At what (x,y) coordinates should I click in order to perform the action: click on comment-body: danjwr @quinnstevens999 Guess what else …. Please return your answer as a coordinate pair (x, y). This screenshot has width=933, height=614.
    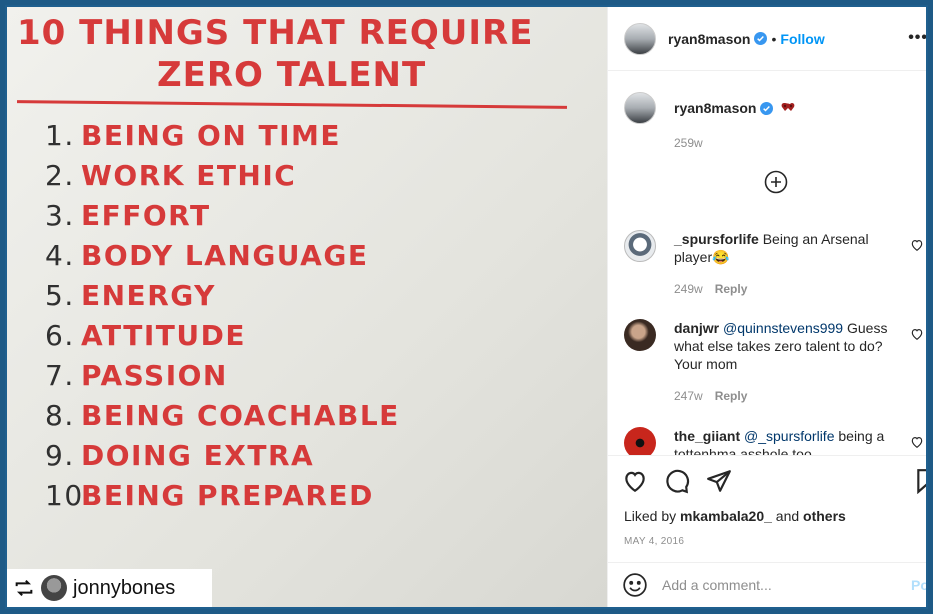
    Looking at the image, I should click on (785, 346).